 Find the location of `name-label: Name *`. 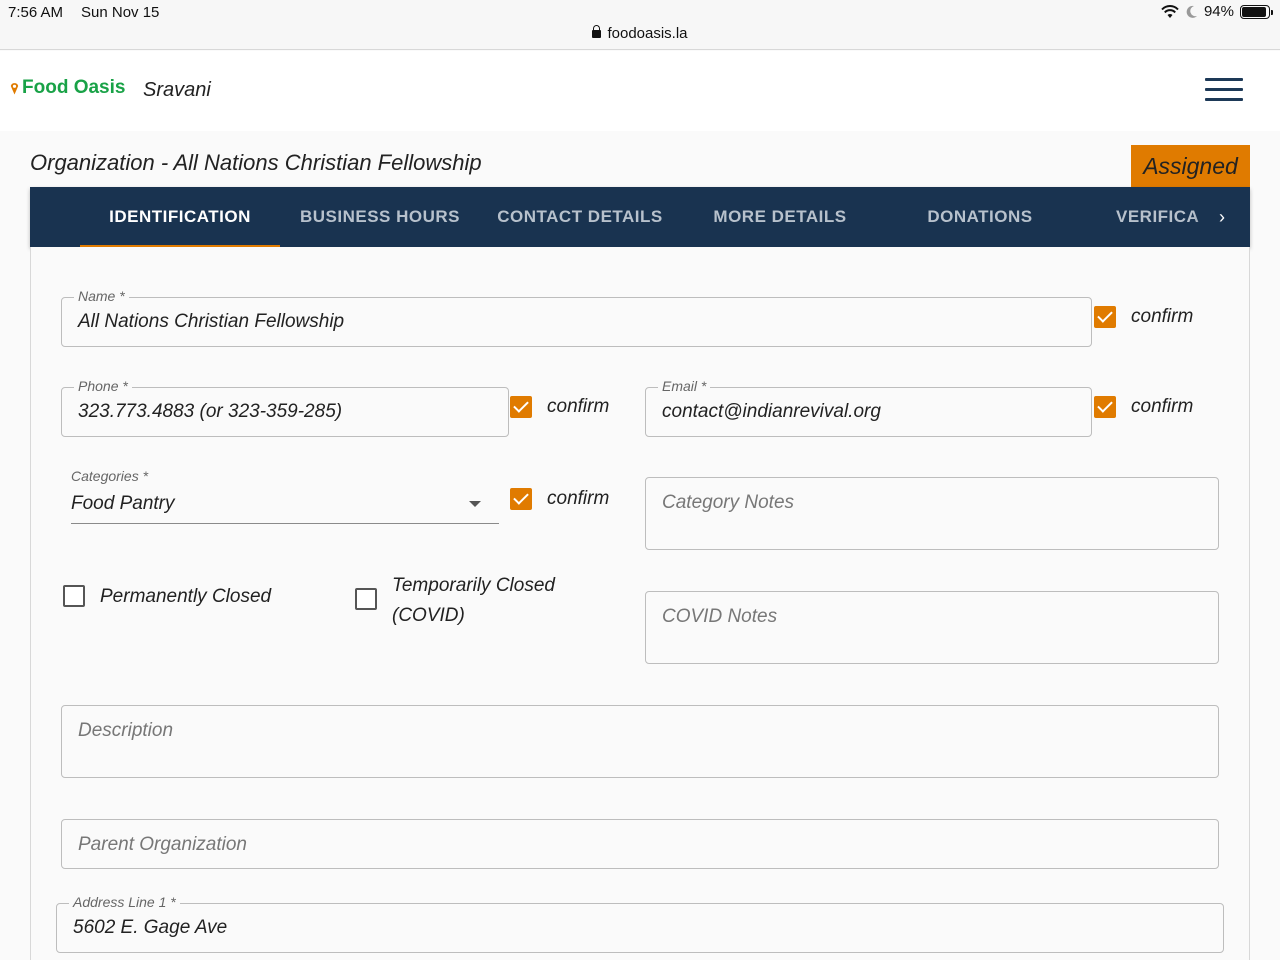

name-label: Name * is located at coordinates (101, 296).